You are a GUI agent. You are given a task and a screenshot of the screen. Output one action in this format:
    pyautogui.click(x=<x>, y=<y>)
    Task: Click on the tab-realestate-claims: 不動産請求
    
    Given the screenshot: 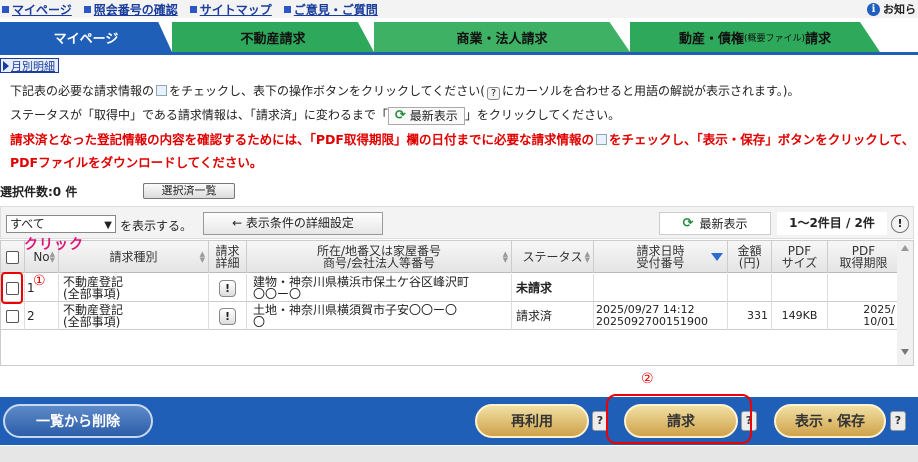 What is the action you would take?
    pyautogui.click(x=273, y=37)
    